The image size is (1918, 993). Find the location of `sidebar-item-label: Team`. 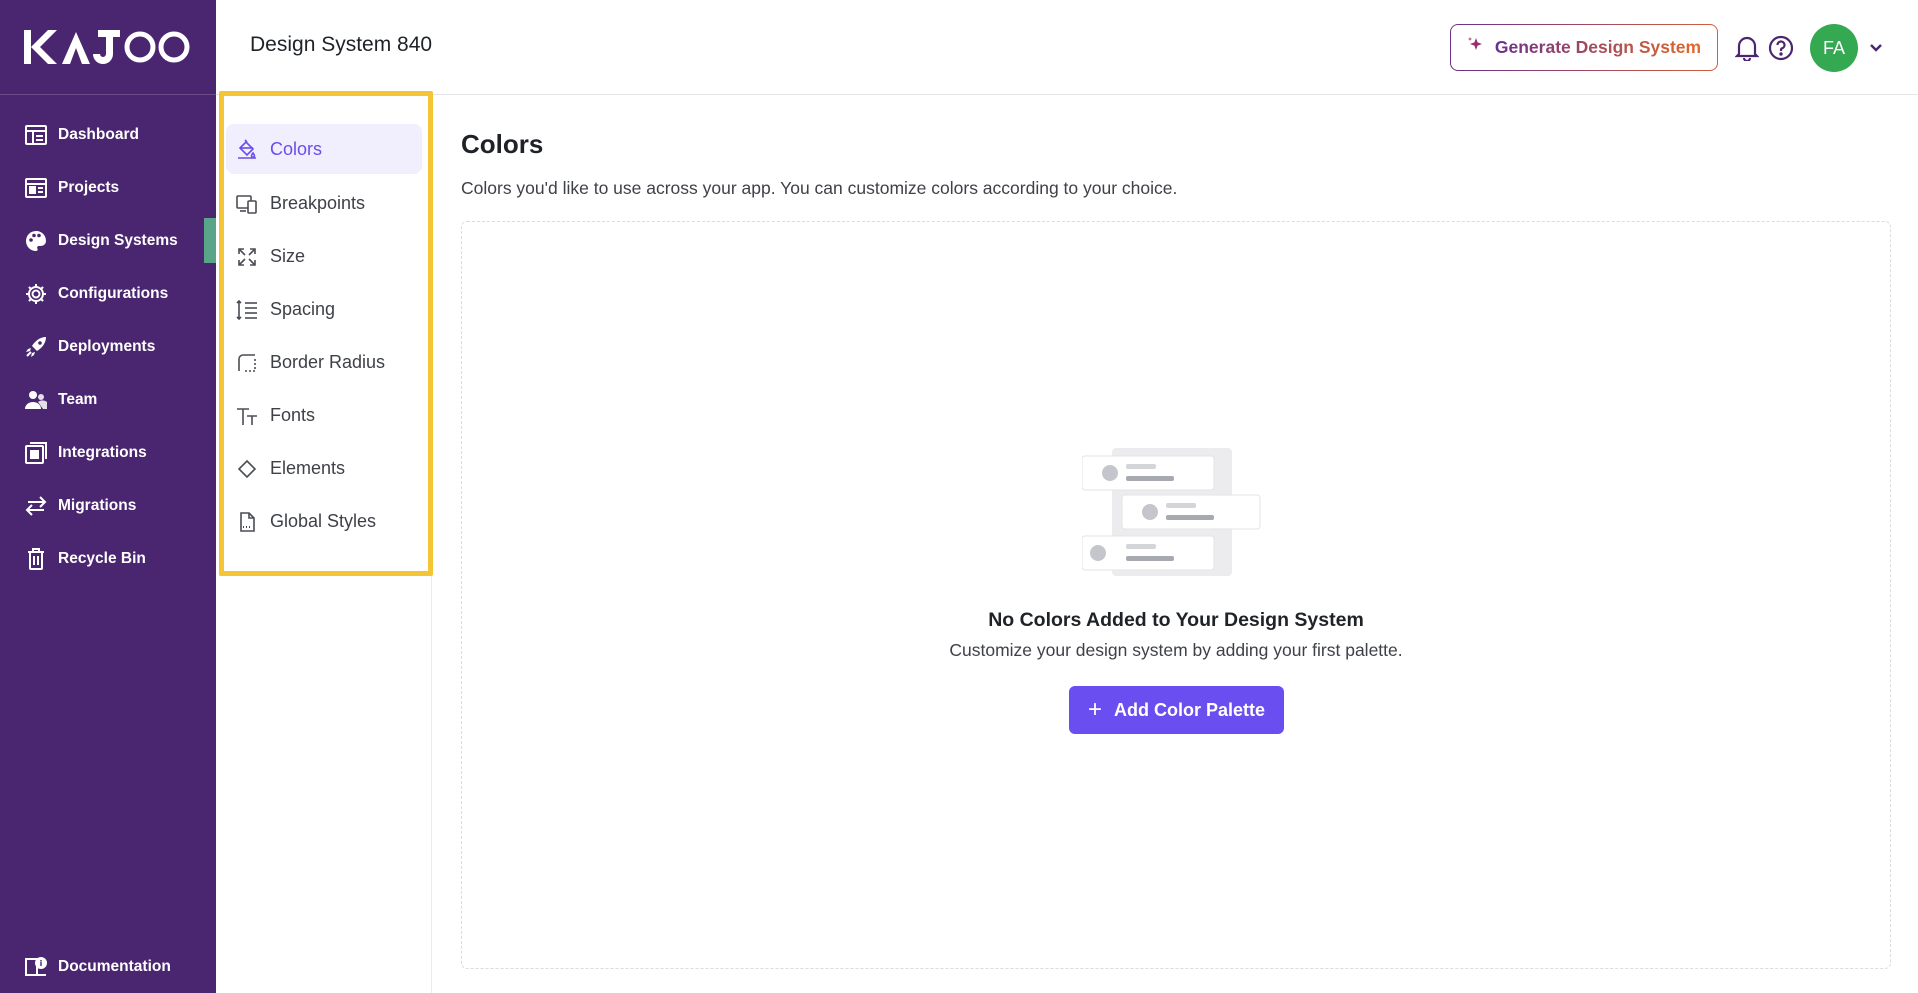

sidebar-item-label: Team is located at coordinates (78, 399).